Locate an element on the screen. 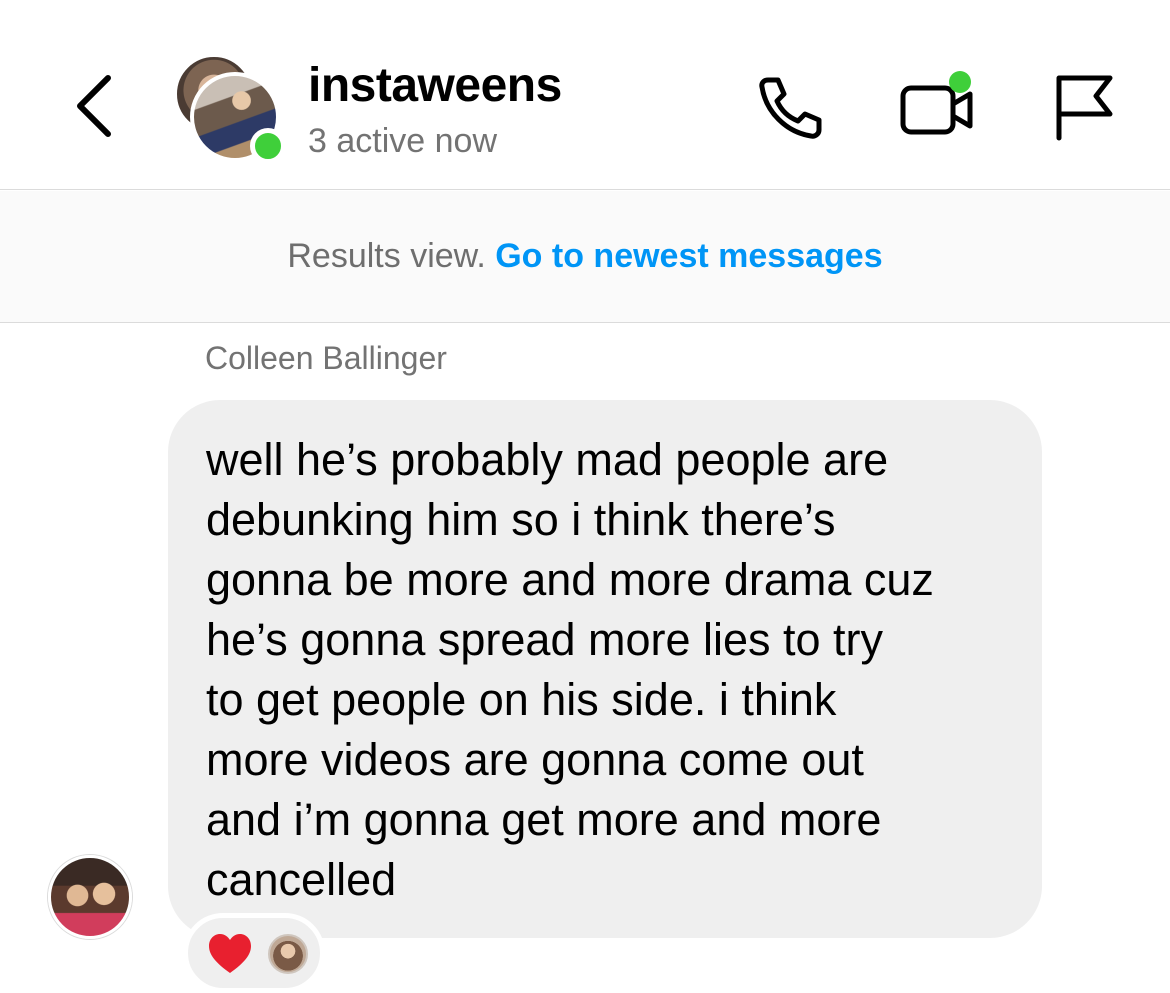 This screenshot has width=1170, height=993. audio-call-button is located at coordinates (790, 107).